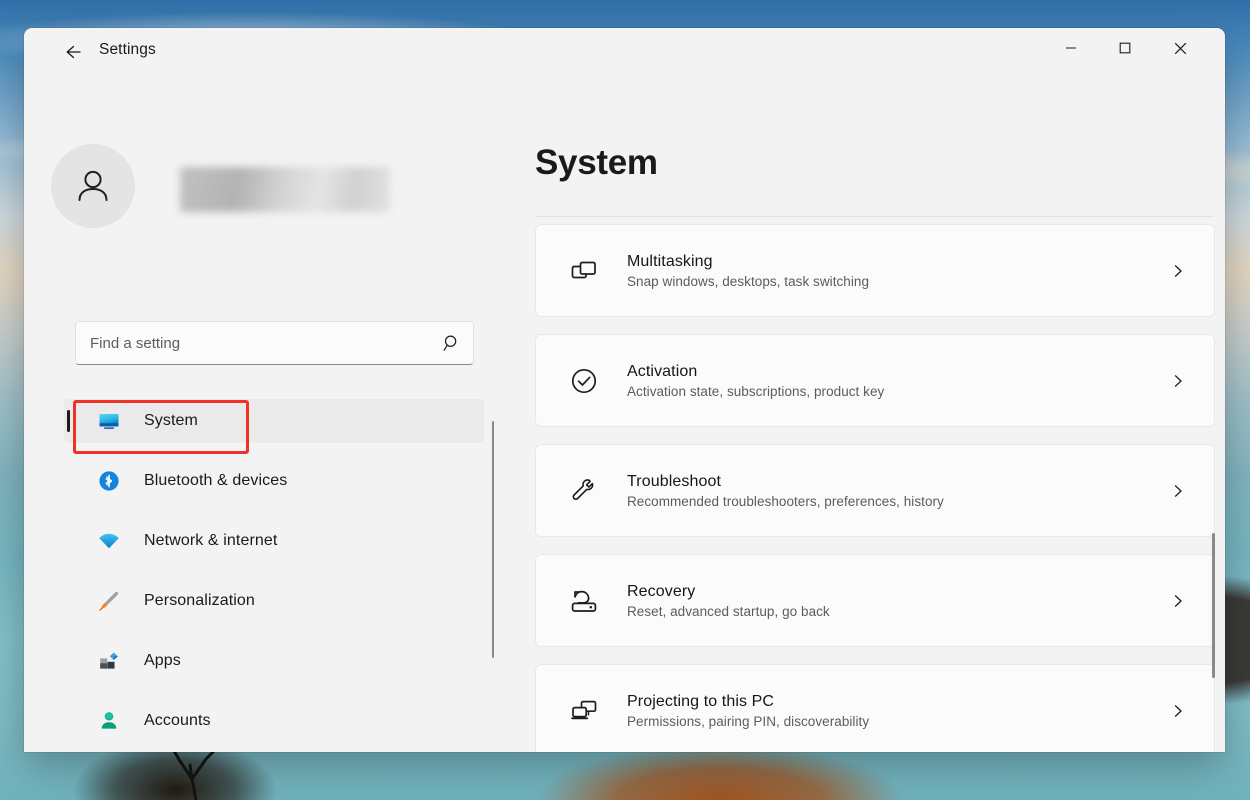 This screenshot has width=1250, height=800. What do you see at coordinates (662, 371) in the screenshot?
I see `card-title: Activation` at bounding box center [662, 371].